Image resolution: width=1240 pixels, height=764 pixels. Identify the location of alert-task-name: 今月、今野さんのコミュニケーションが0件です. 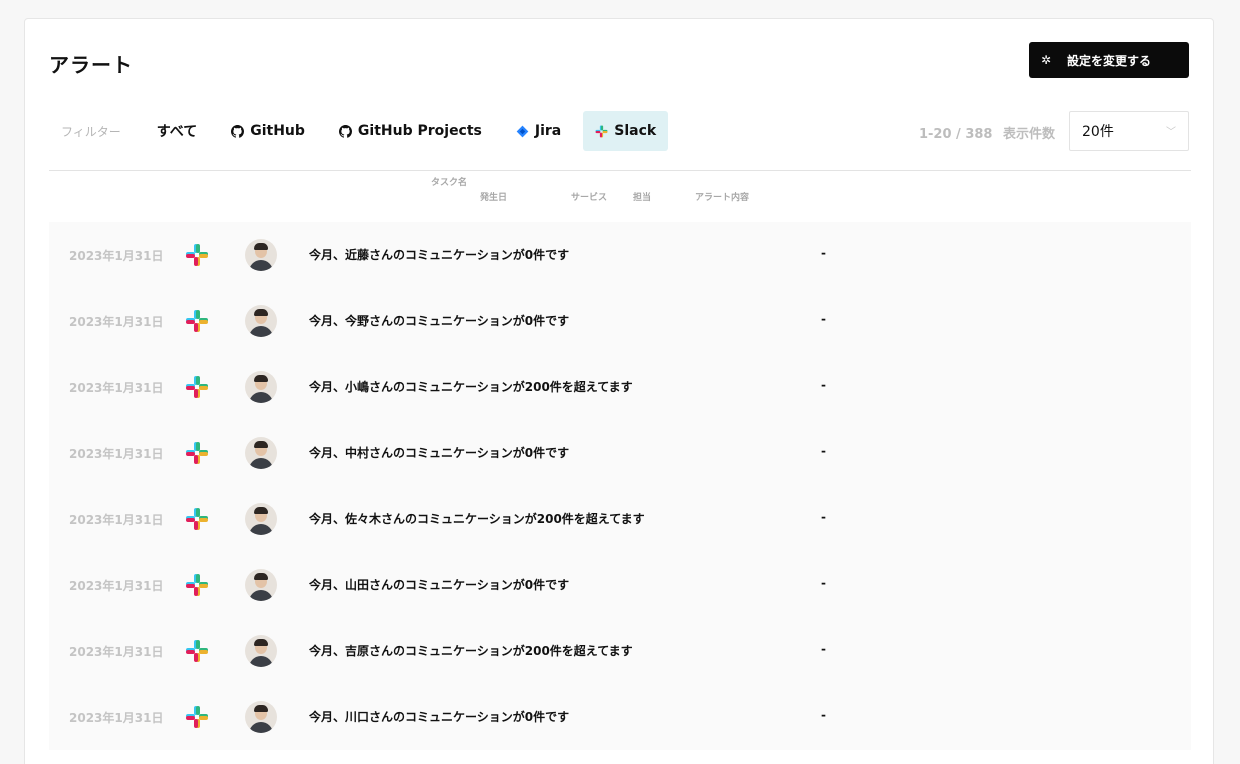
(439, 321).